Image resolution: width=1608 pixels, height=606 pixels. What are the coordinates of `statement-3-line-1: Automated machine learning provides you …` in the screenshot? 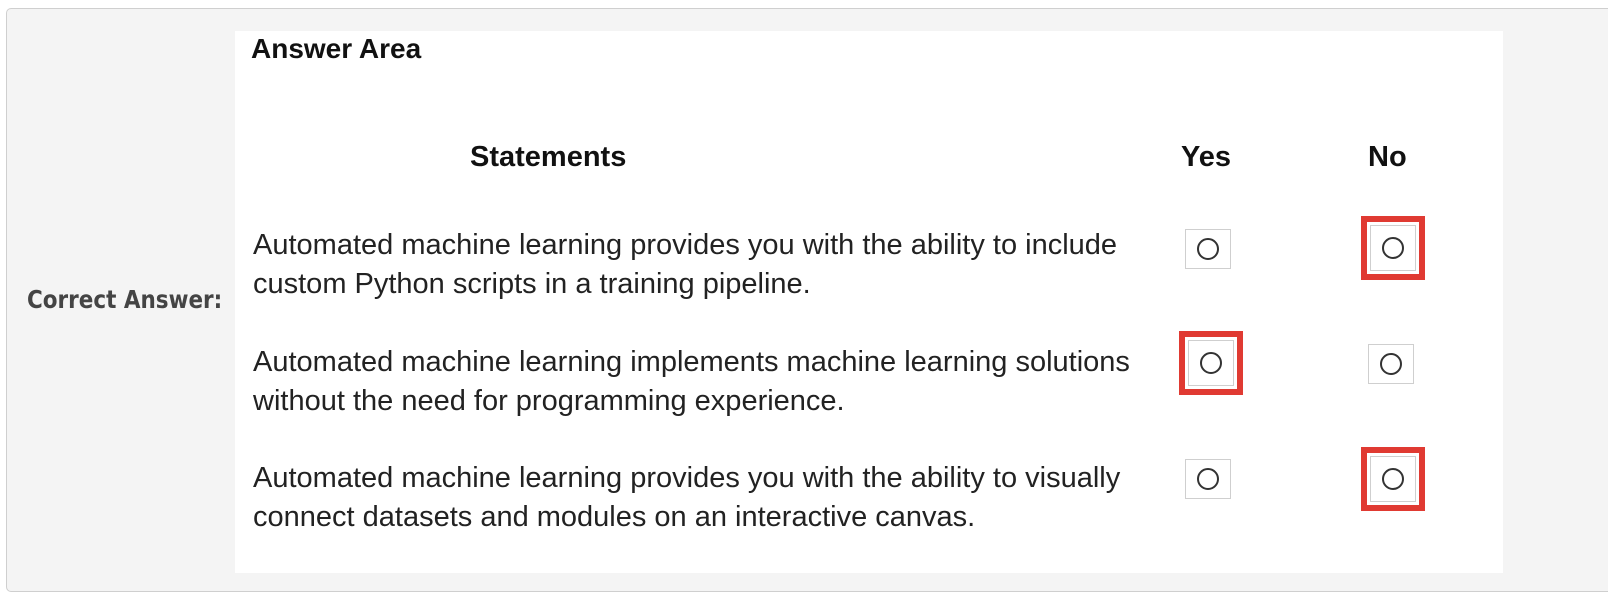 It's located at (687, 478).